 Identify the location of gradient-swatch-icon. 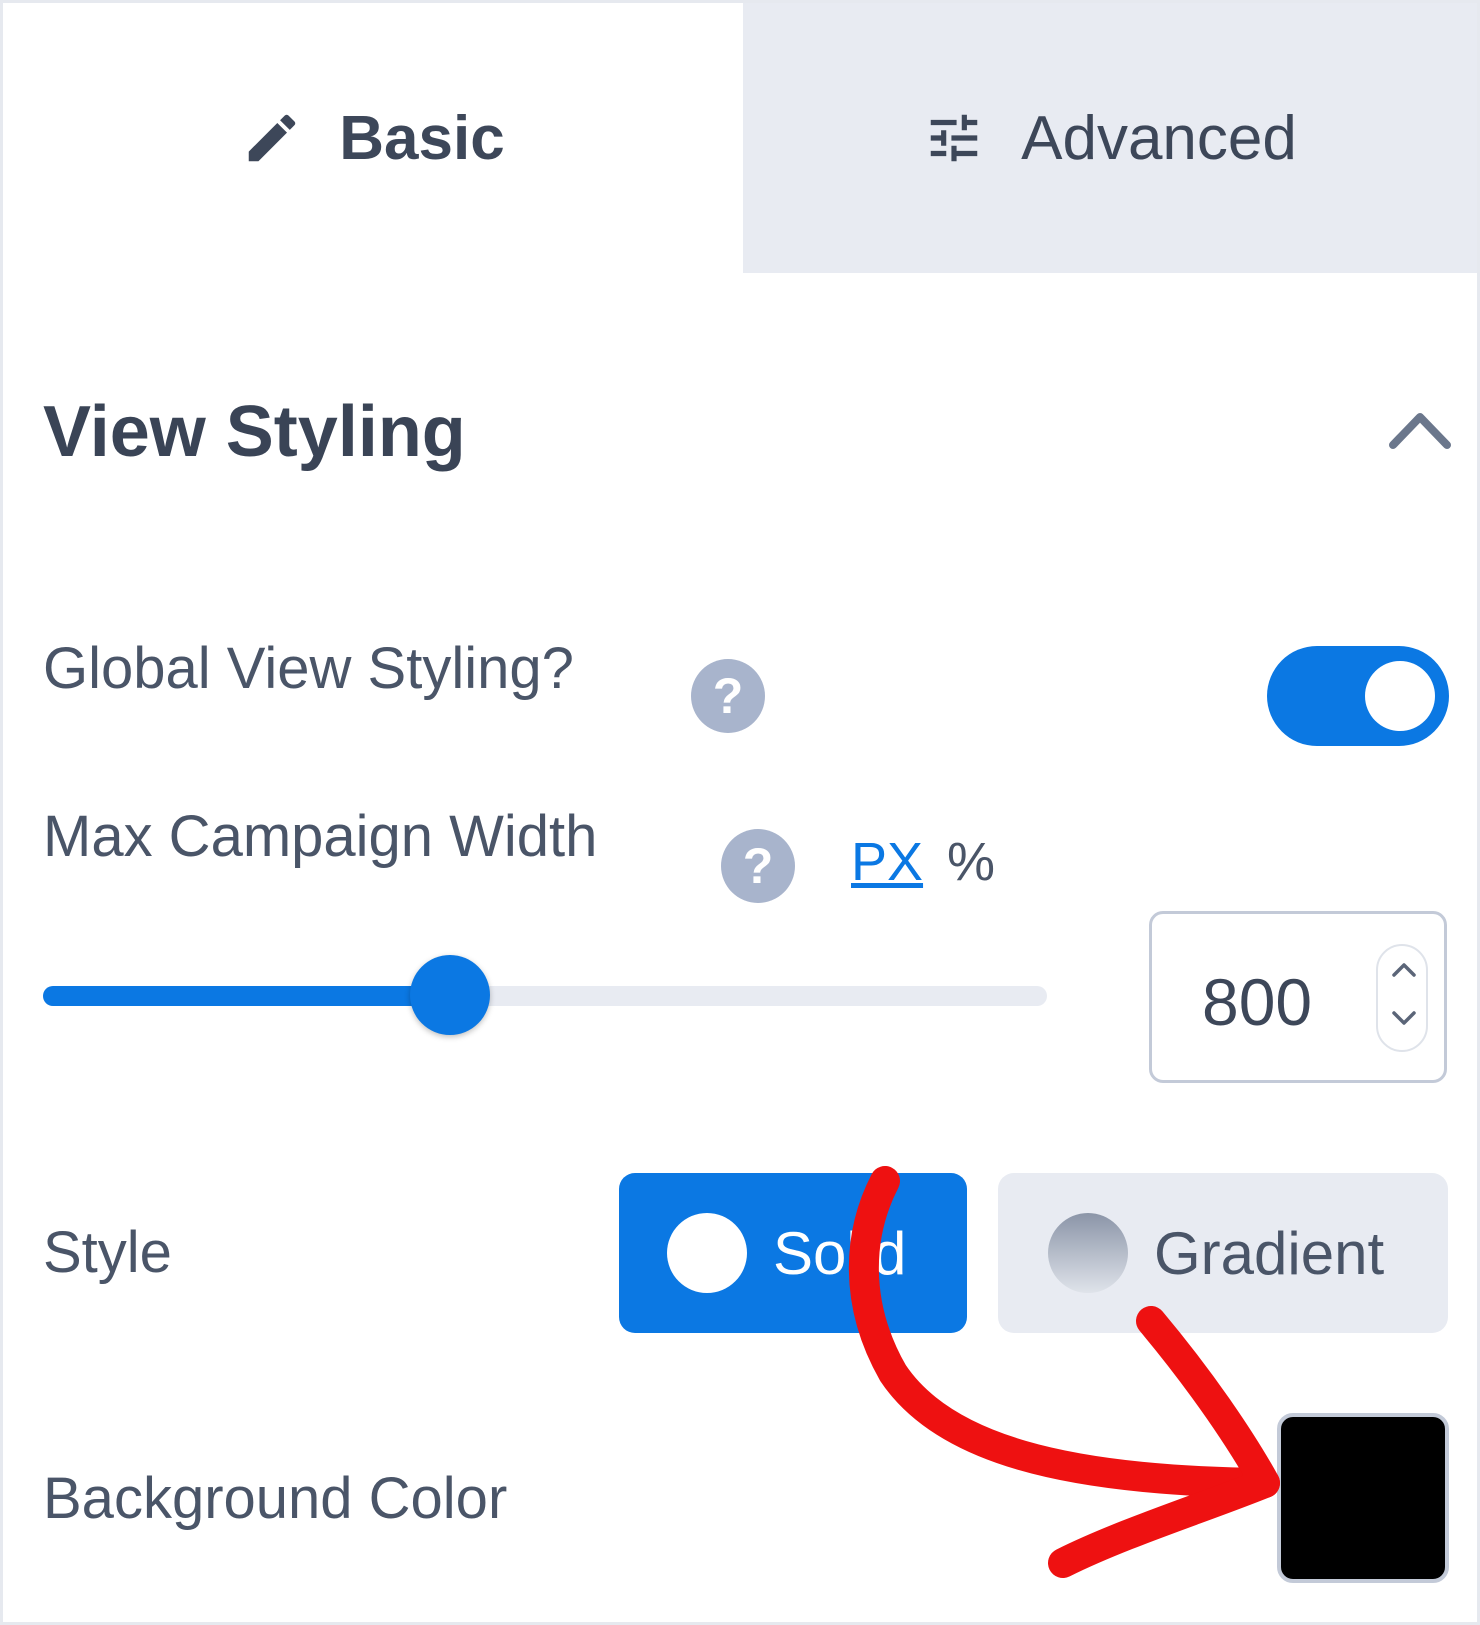
(1088, 1253).